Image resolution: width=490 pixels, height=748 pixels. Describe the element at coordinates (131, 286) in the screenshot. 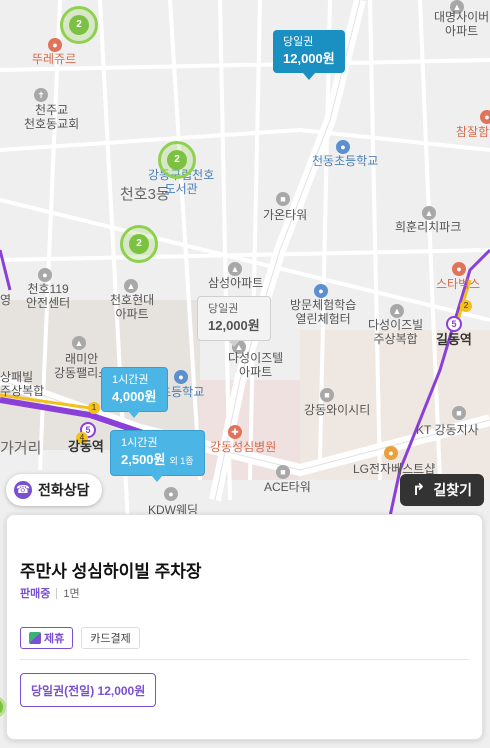

I see `apartment-icon-3: ▲` at that location.